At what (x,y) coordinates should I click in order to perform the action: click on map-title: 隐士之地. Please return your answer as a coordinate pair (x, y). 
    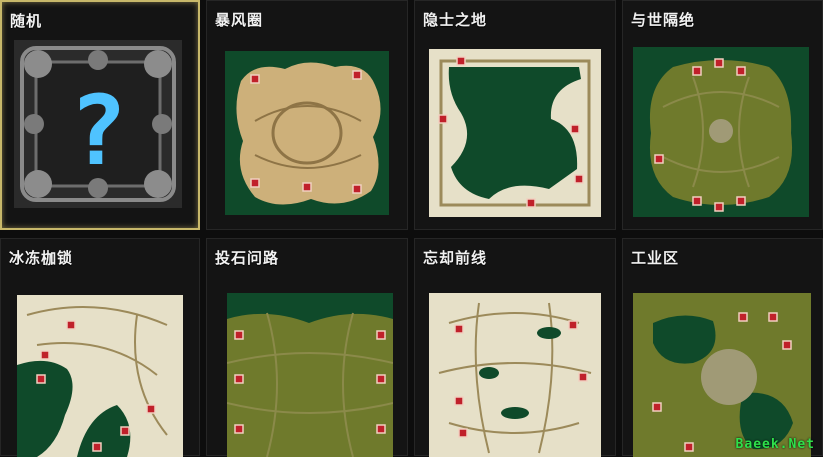
    Looking at the image, I should click on (455, 20).